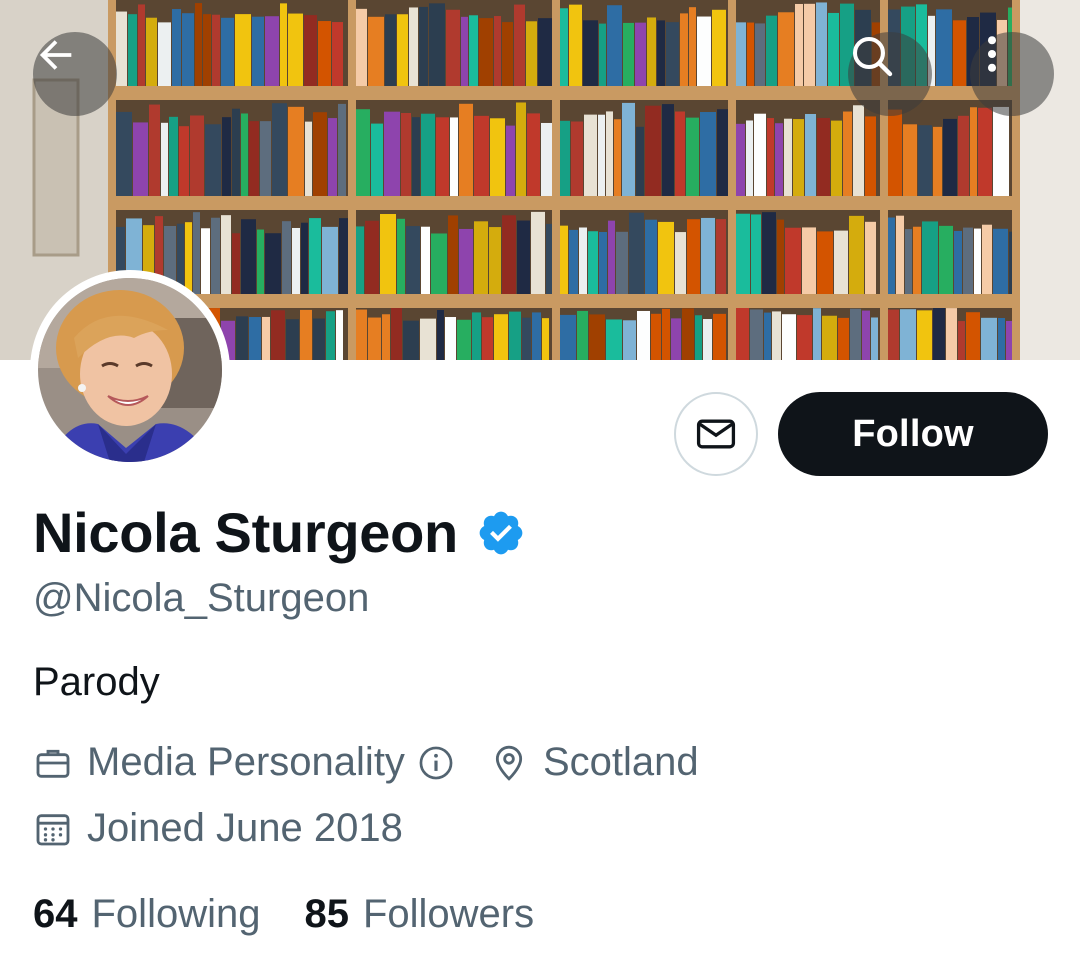 The width and height of the screenshot is (1080, 968). What do you see at coordinates (246, 762) in the screenshot?
I see `professional-category: Media Personality` at bounding box center [246, 762].